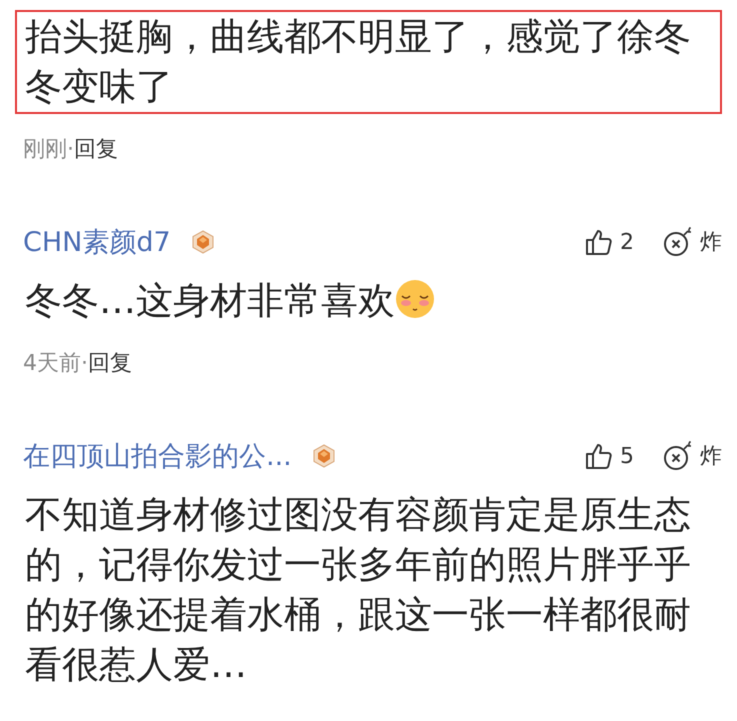  Describe the element at coordinates (45, 149) in the screenshot. I see `time-label: 刚刚` at that location.